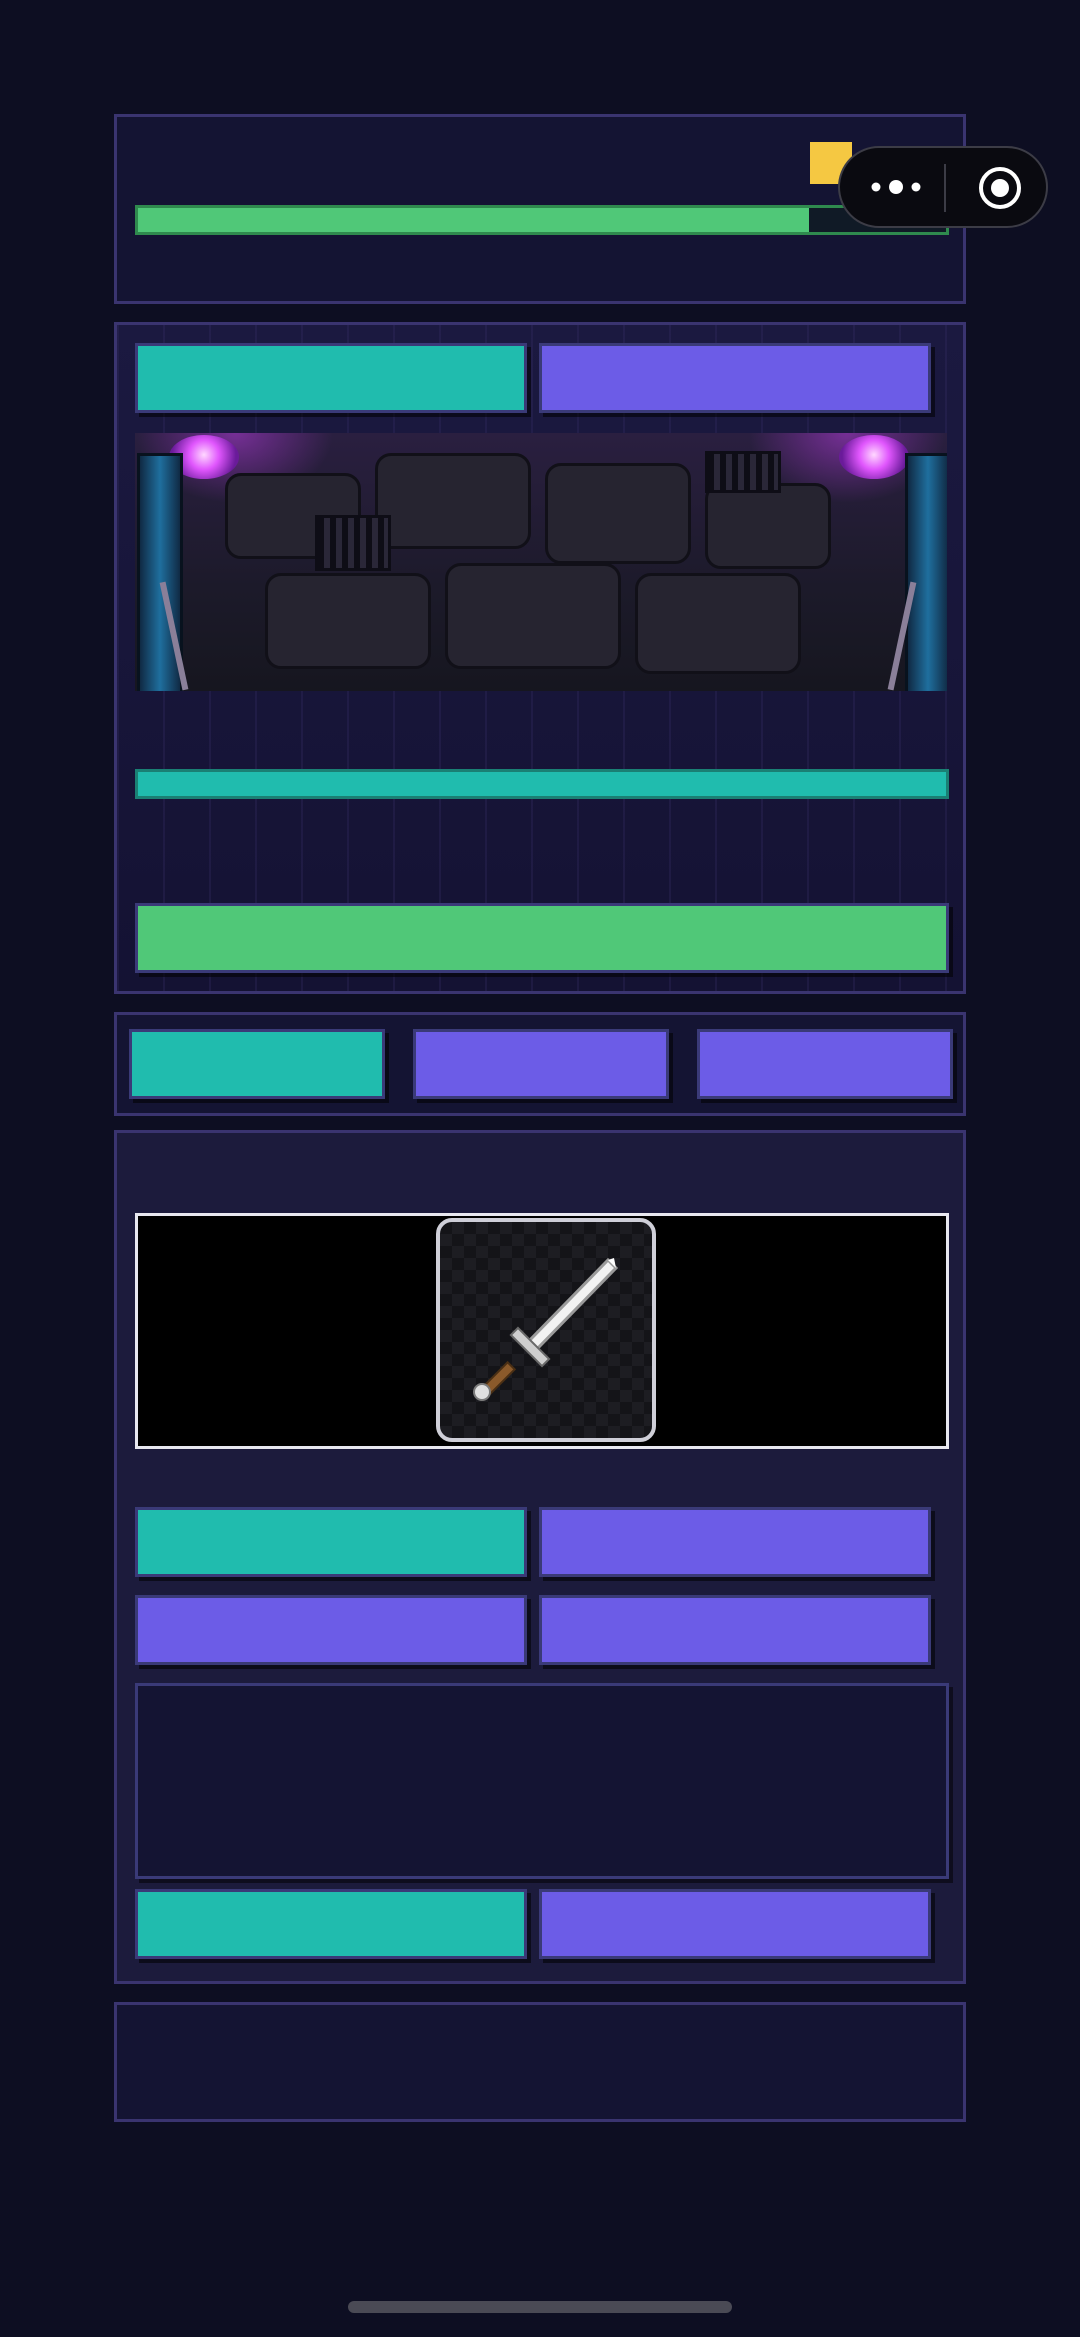 Image resolution: width=1080 pixels, height=2337 pixels. What do you see at coordinates (896, 187) in the screenshot?
I see `more-icon` at bounding box center [896, 187].